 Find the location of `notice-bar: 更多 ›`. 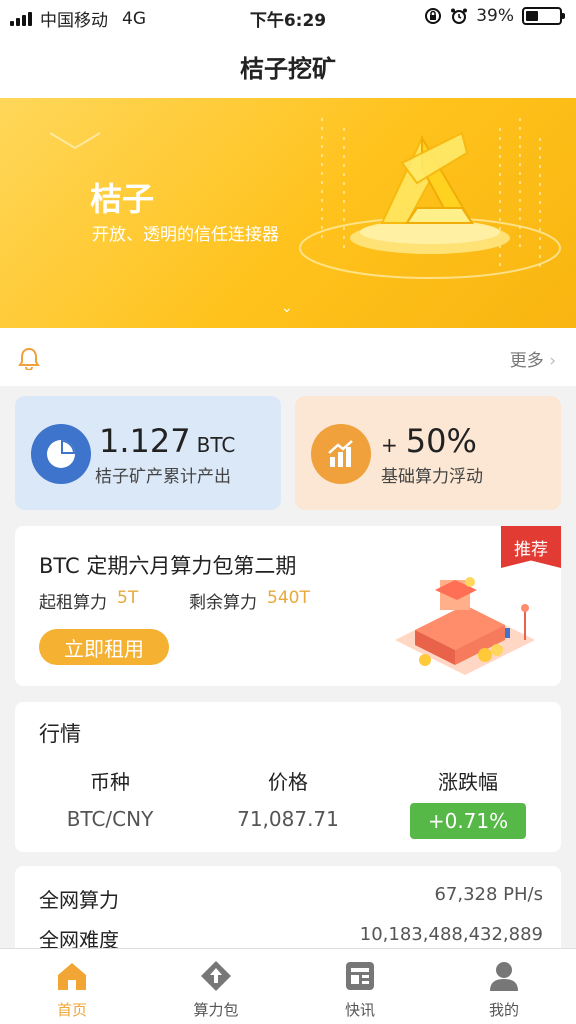

notice-bar: 更多 › is located at coordinates (288, 357).